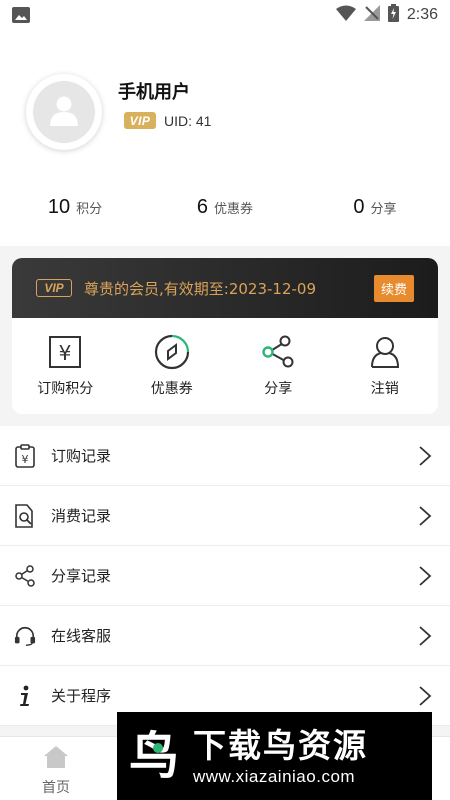 The width and height of the screenshot is (450, 800). I want to click on stat-shares: 0 分享, so click(375, 216).